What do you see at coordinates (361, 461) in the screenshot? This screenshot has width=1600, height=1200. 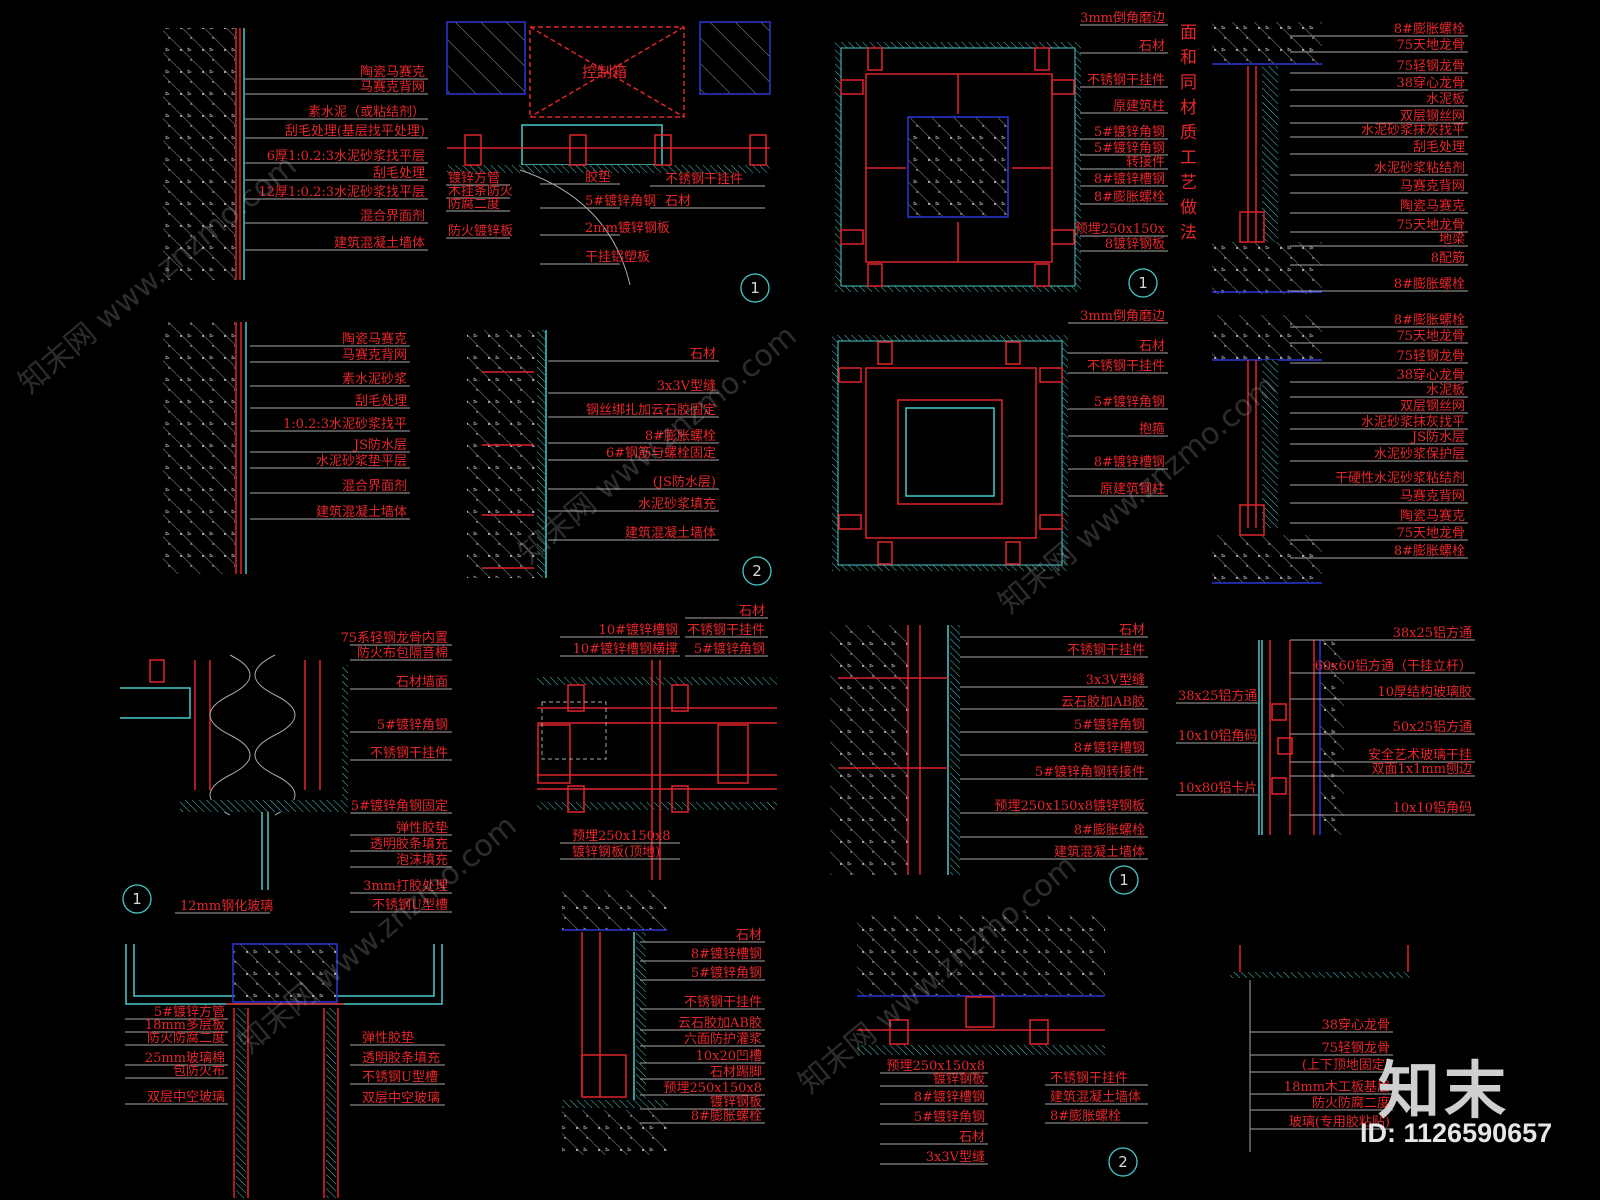 I see `callout-label: 水泥砂浆垫平层` at bounding box center [361, 461].